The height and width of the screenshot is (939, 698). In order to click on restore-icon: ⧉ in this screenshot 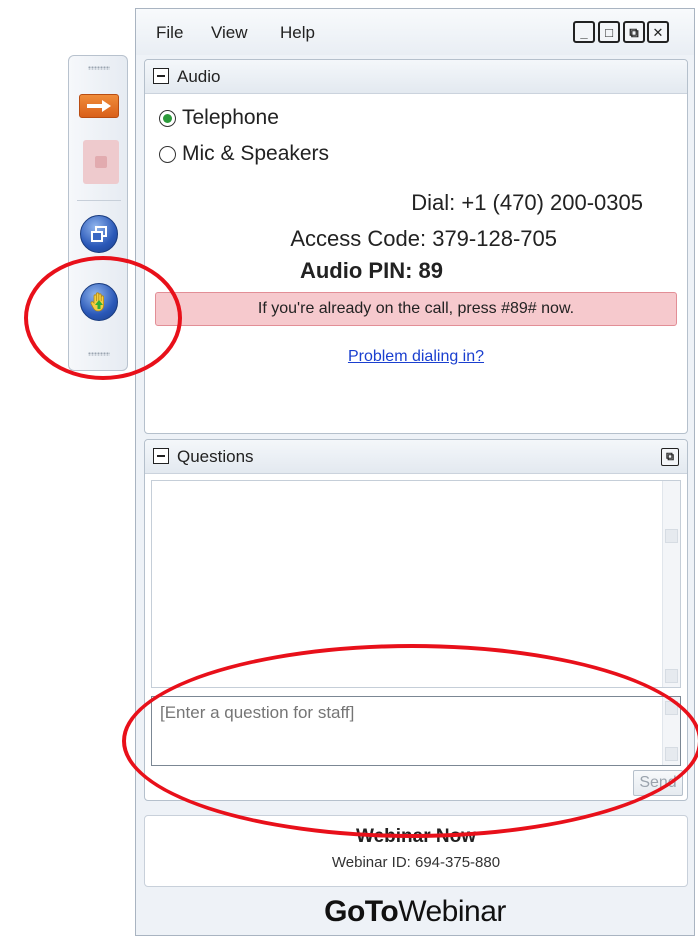, I will do `click(634, 32)`.